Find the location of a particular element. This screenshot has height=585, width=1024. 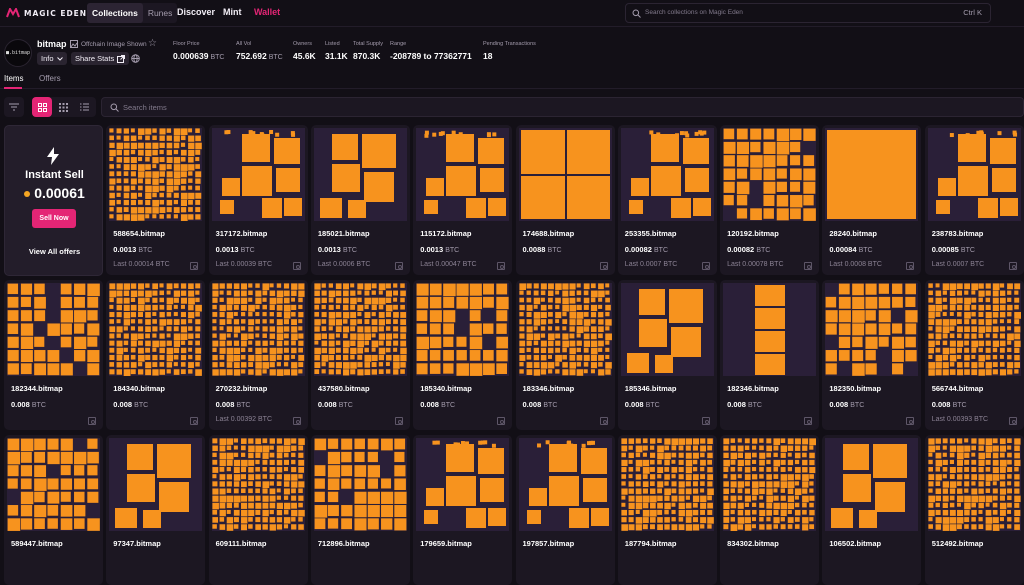

nft-item-card: 253355.bitmap 0.00082 BTC Last 0.0007 BTC is located at coordinates (667, 200).